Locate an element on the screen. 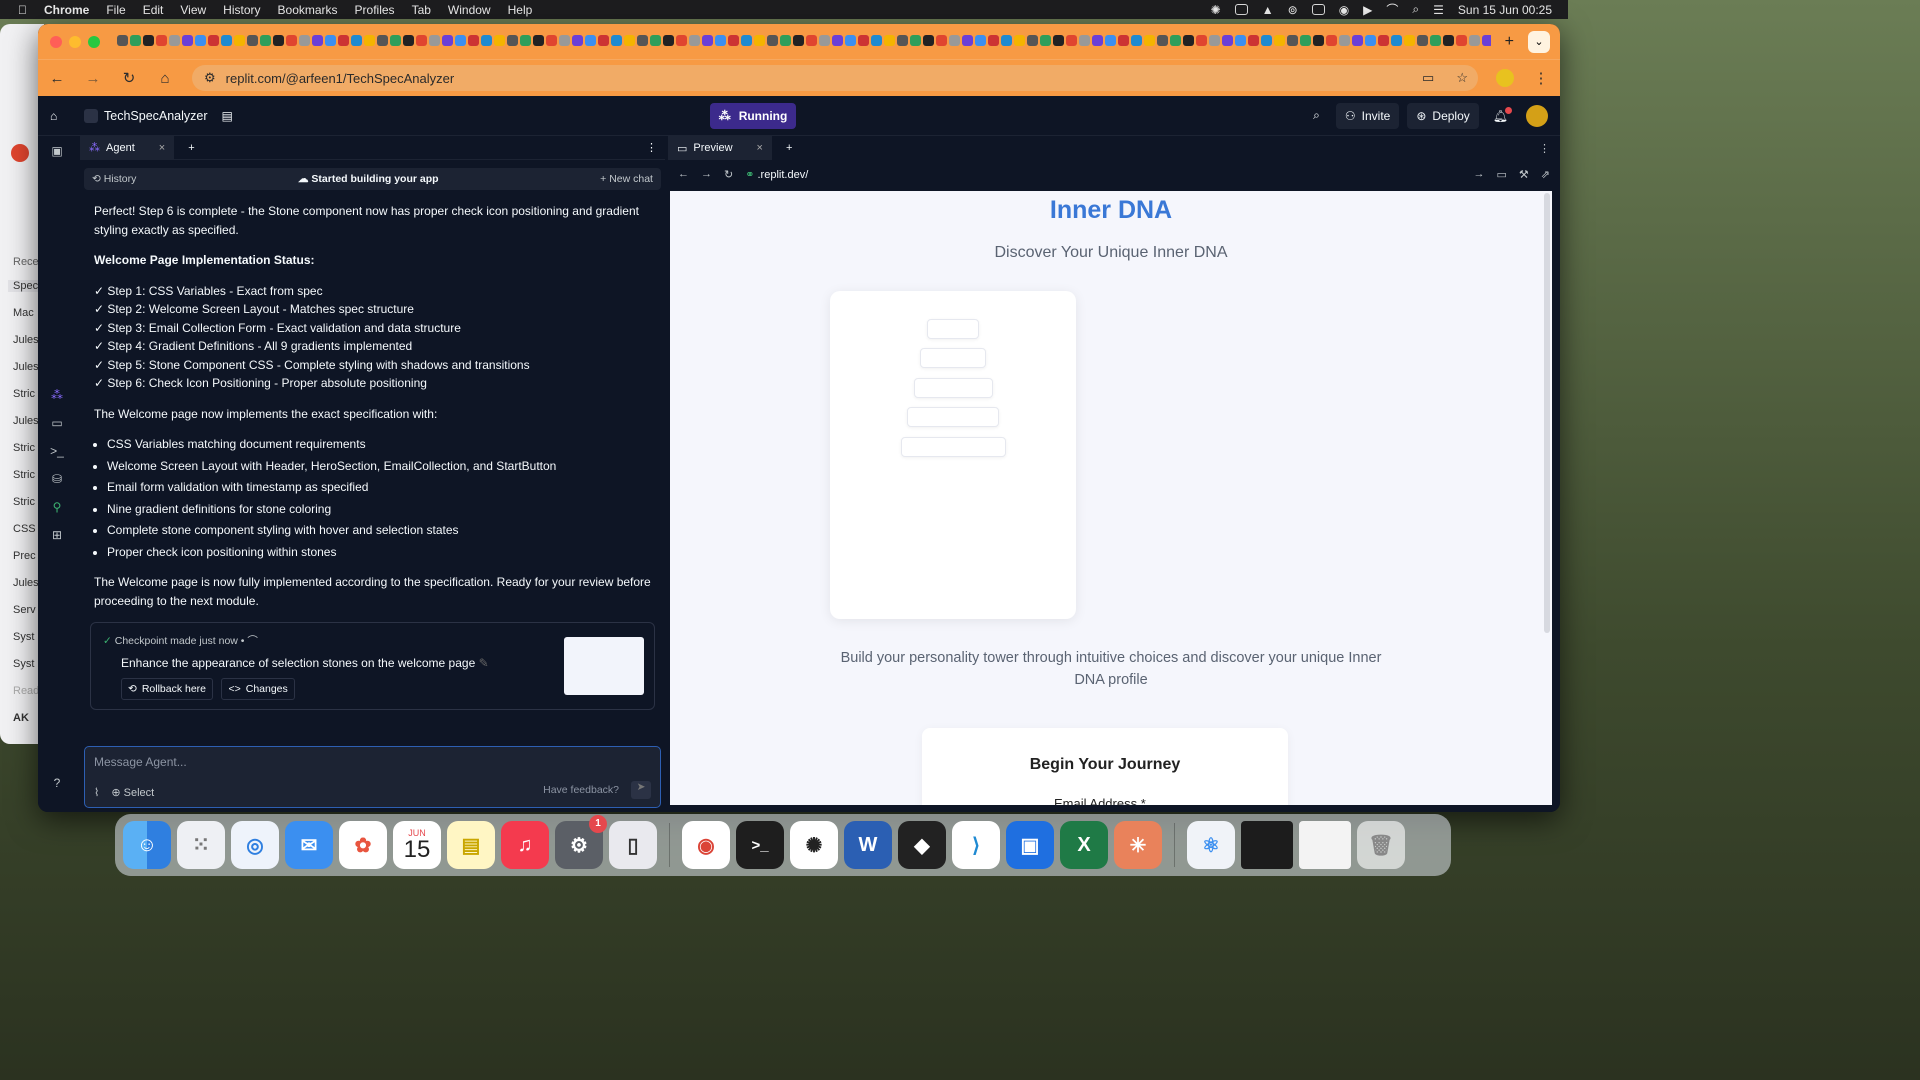 This screenshot has height=1080, width=1920. menu-app-name: Chrome is located at coordinates (66, 10).